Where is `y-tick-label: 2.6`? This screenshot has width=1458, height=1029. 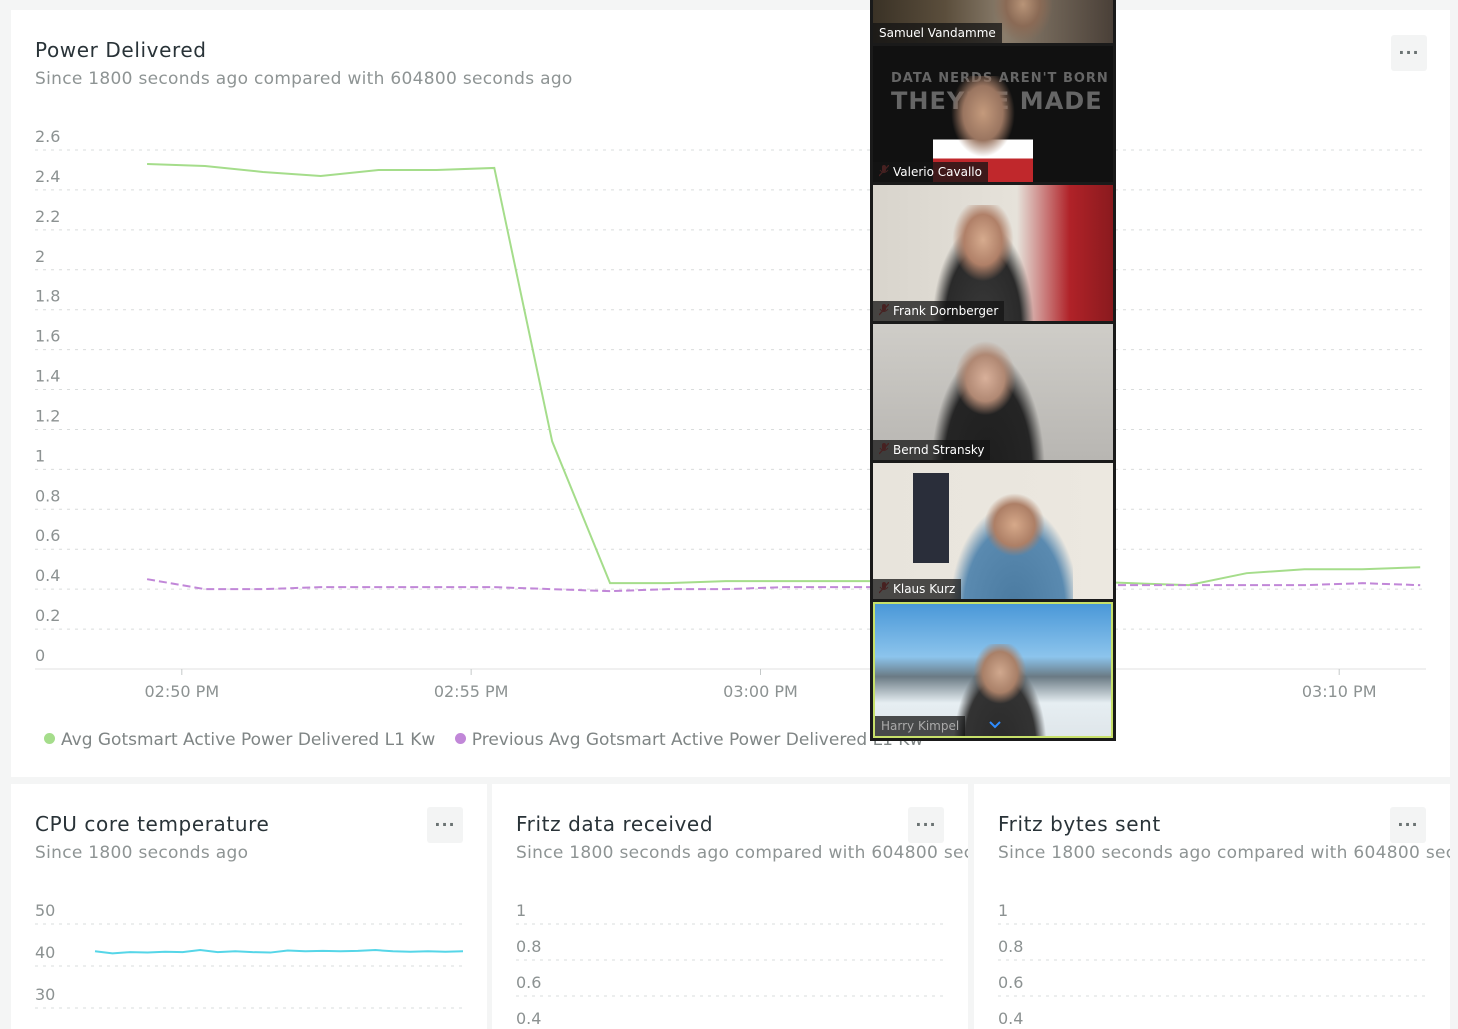 y-tick-label: 2.6 is located at coordinates (47, 136).